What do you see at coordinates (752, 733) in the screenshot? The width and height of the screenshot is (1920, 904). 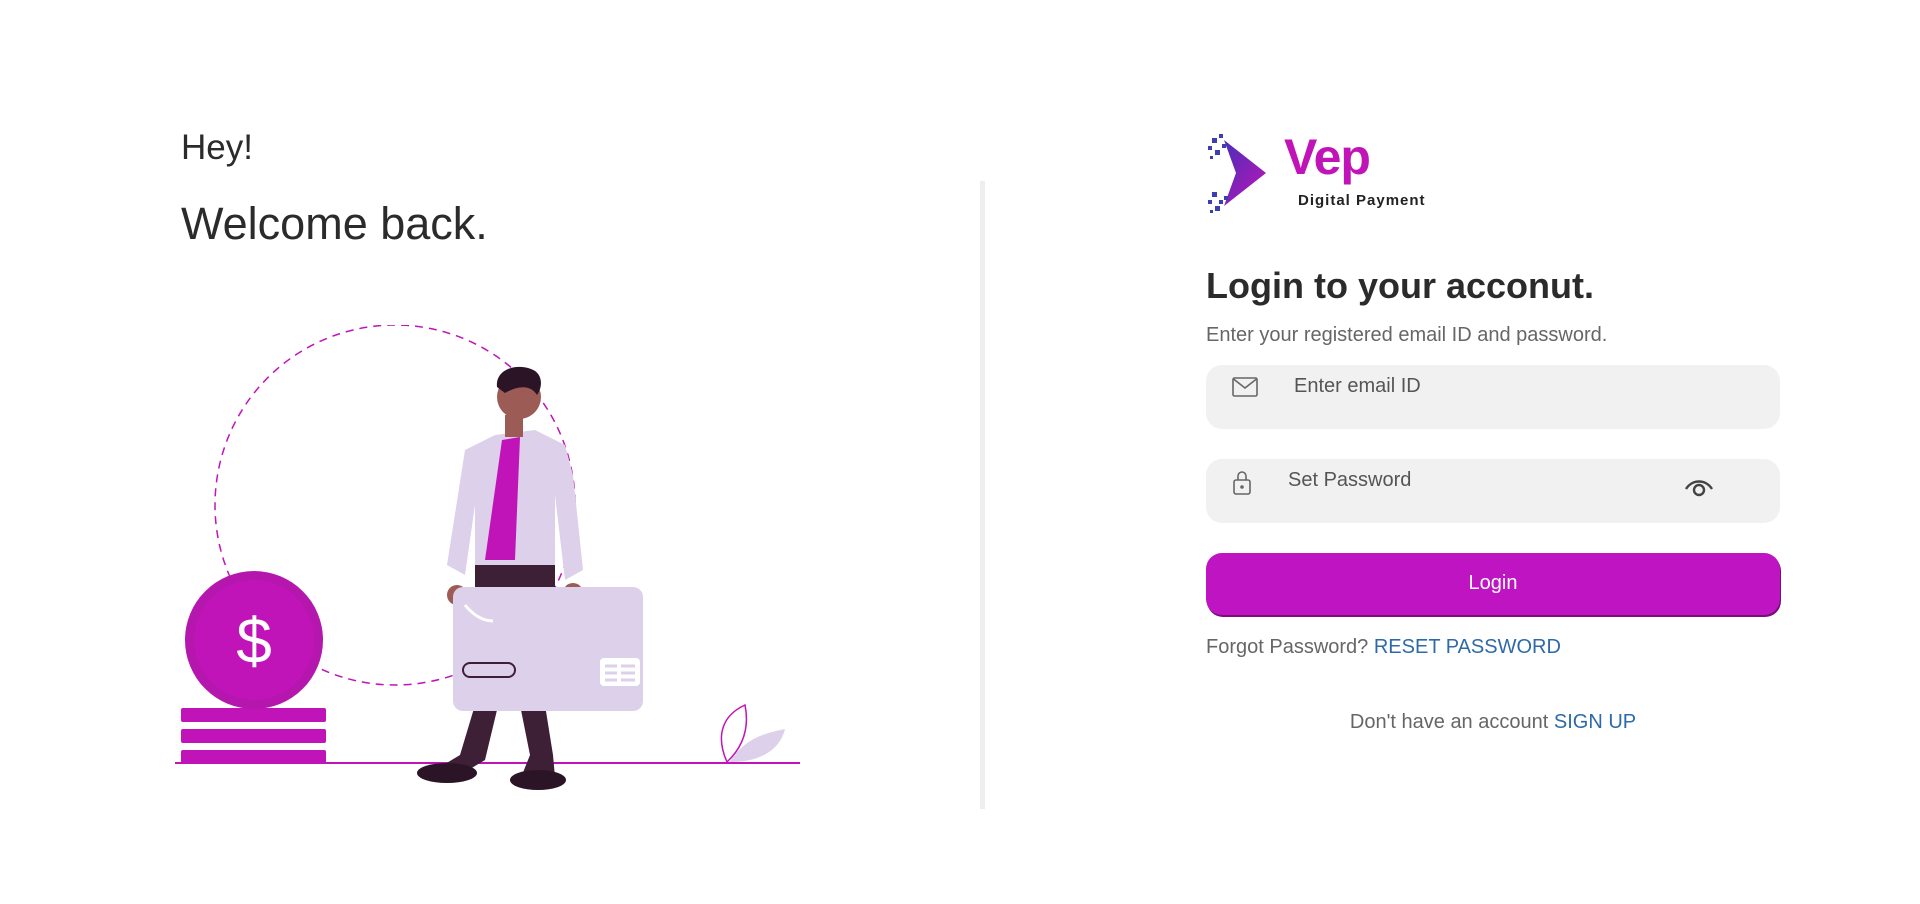 I see `leaf-decoration` at bounding box center [752, 733].